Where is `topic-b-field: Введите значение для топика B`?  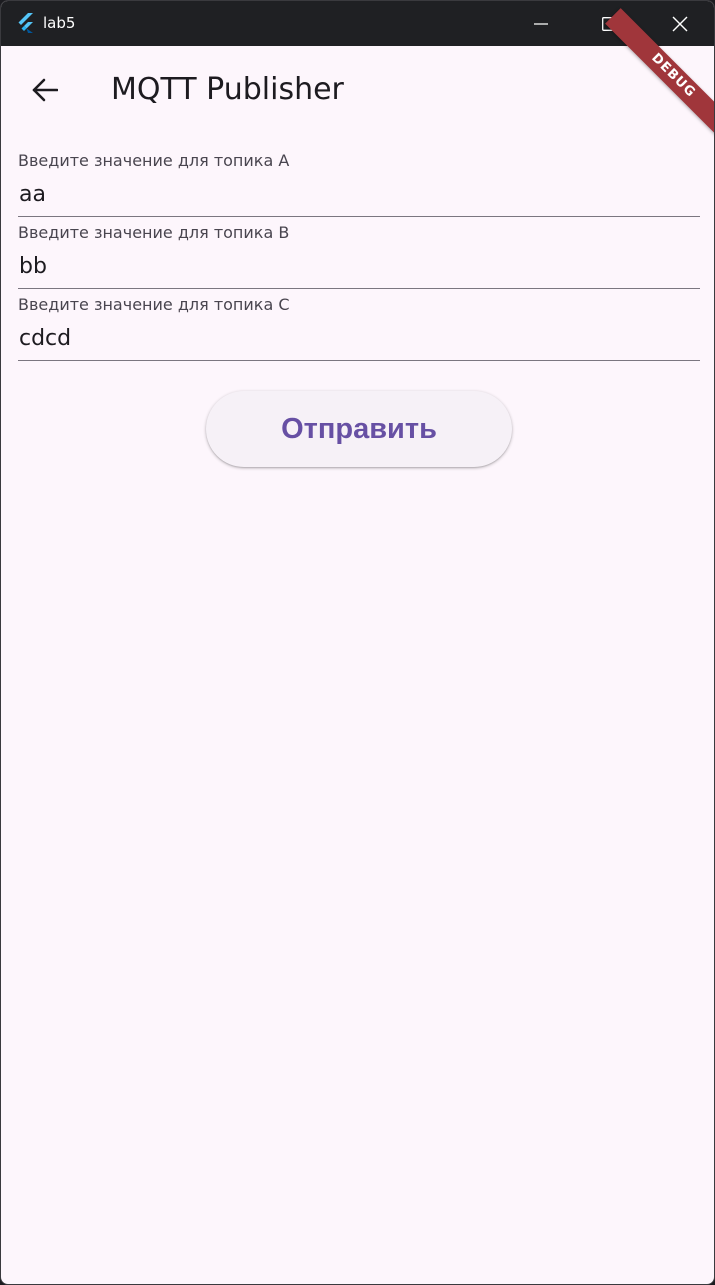 topic-b-field: Введите значение для топика B is located at coordinates (359, 253).